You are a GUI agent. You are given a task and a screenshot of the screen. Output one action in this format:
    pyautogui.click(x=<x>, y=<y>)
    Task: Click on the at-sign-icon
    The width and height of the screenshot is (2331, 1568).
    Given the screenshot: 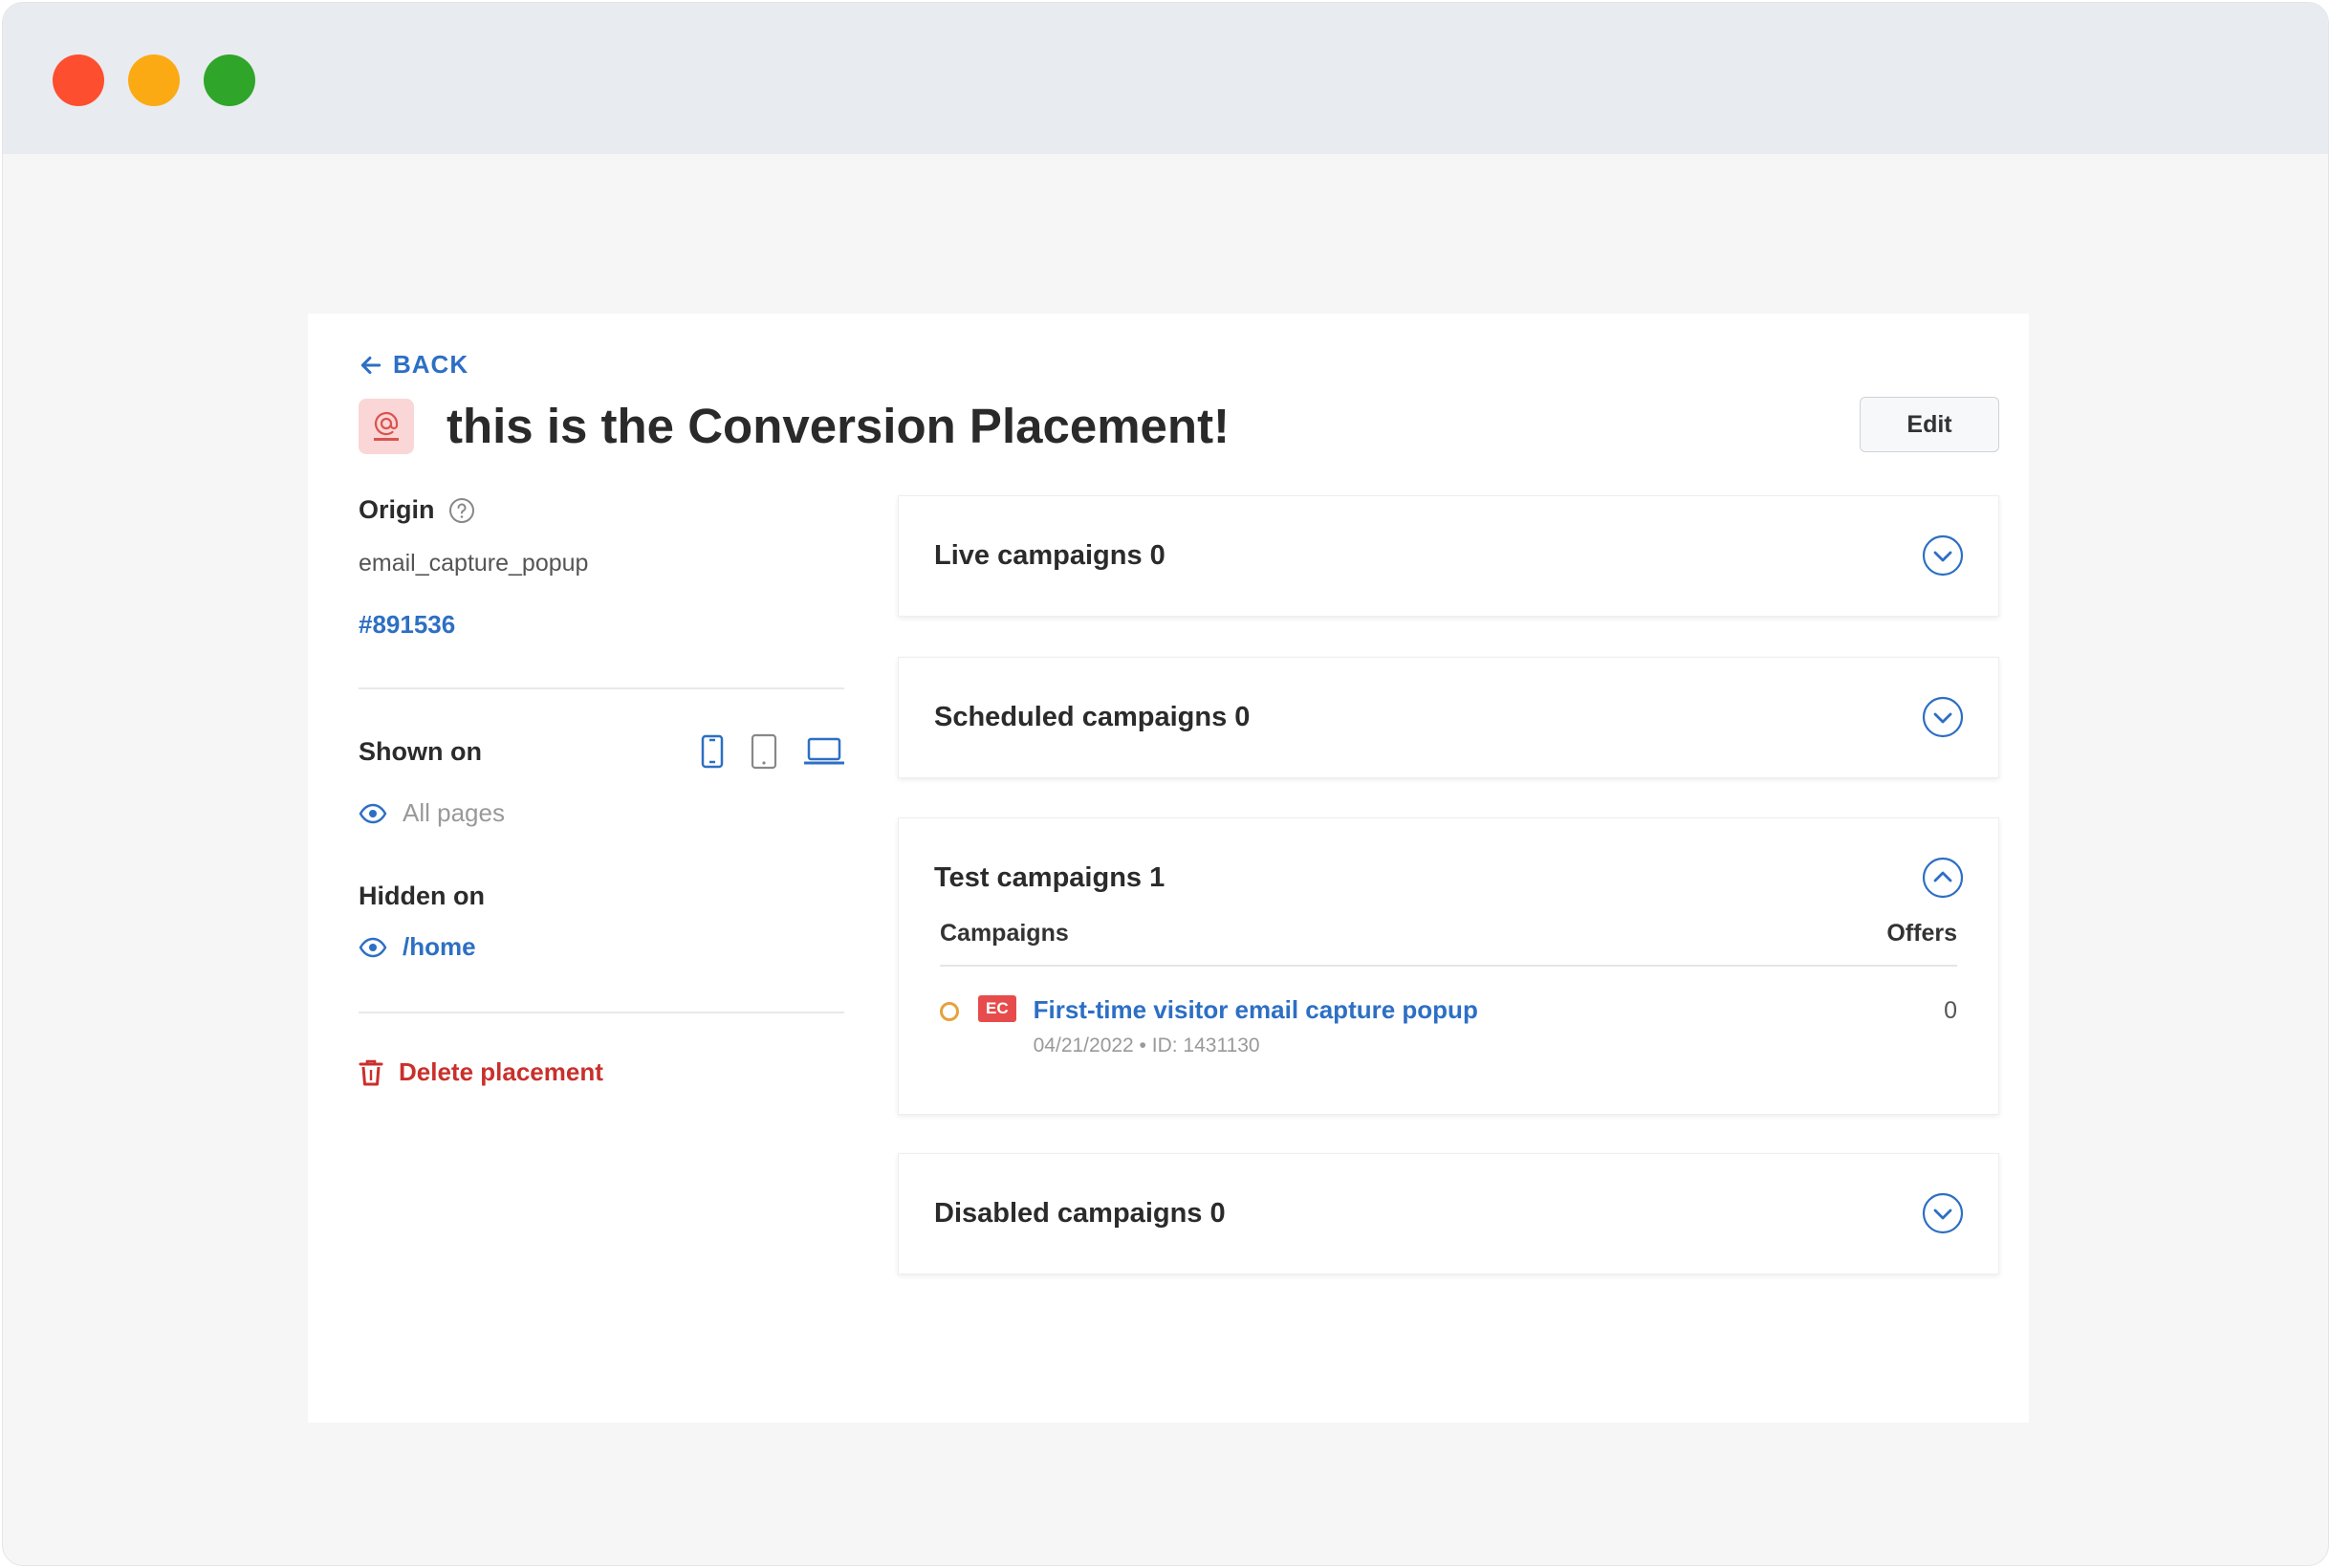 What is the action you would take?
    pyautogui.click(x=386, y=426)
    